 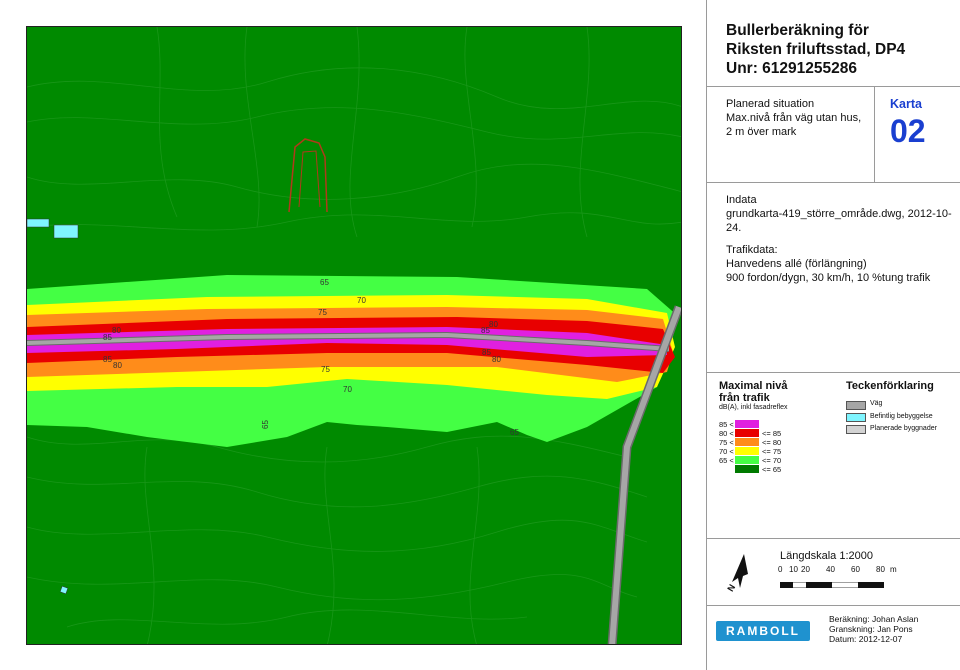 What do you see at coordinates (780, 569) in the screenshot?
I see `scale-tick: 0` at bounding box center [780, 569].